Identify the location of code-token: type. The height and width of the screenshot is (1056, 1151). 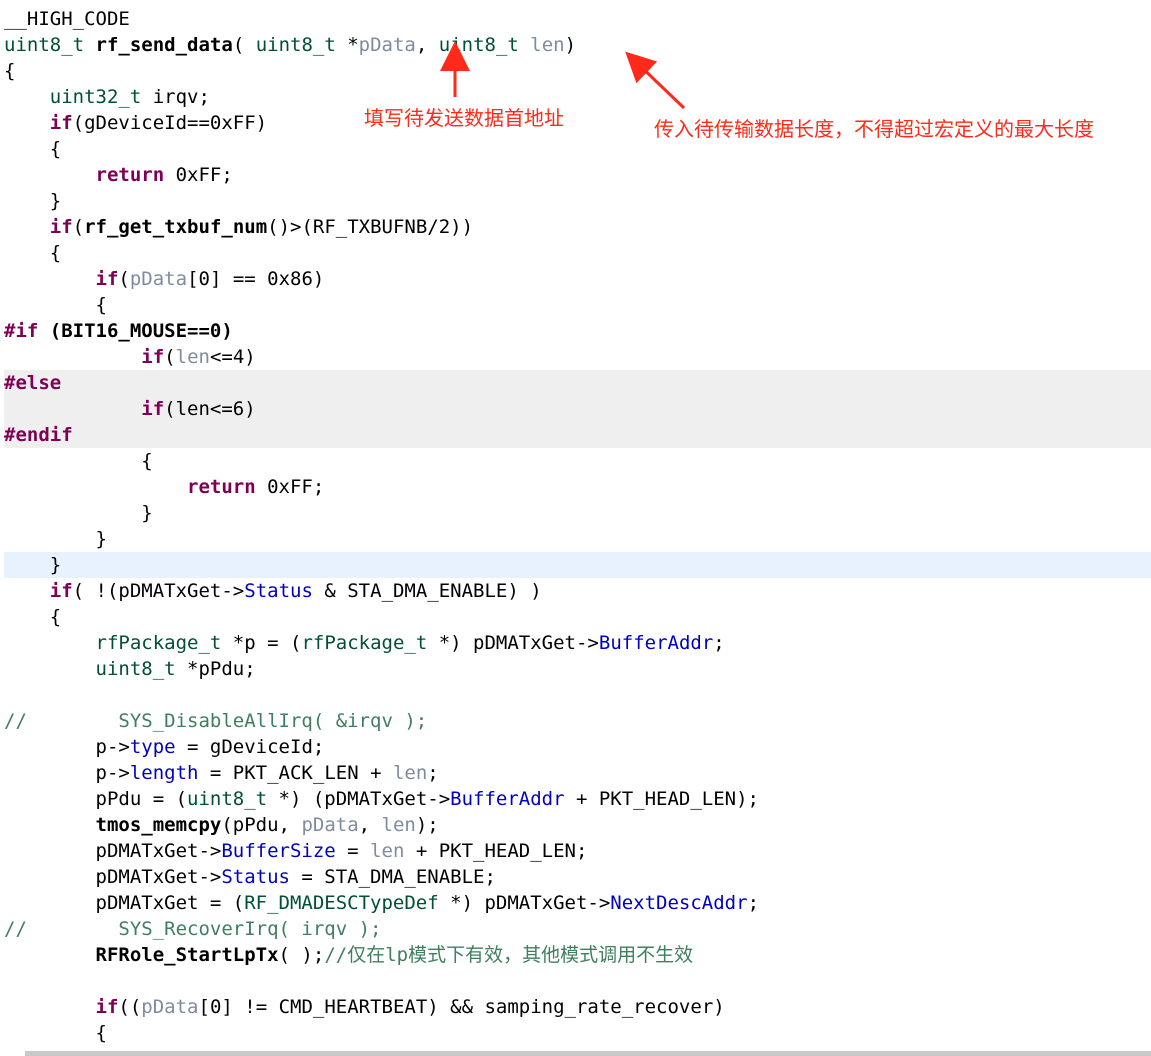
(152, 747).